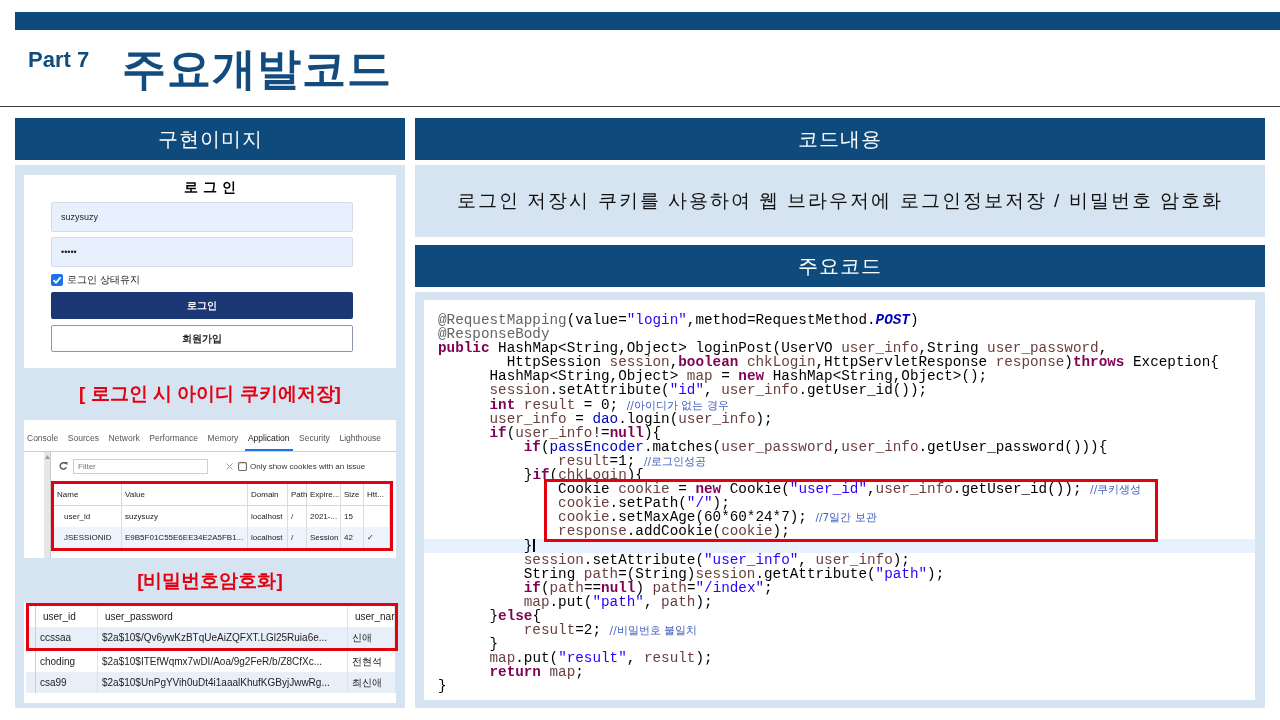 Image resolution: width=1280 pixels, height=720 pixels. Describe the element at coordinates (67, 637) in the screenshot. I see `table-cell: ccssaa` at that location.